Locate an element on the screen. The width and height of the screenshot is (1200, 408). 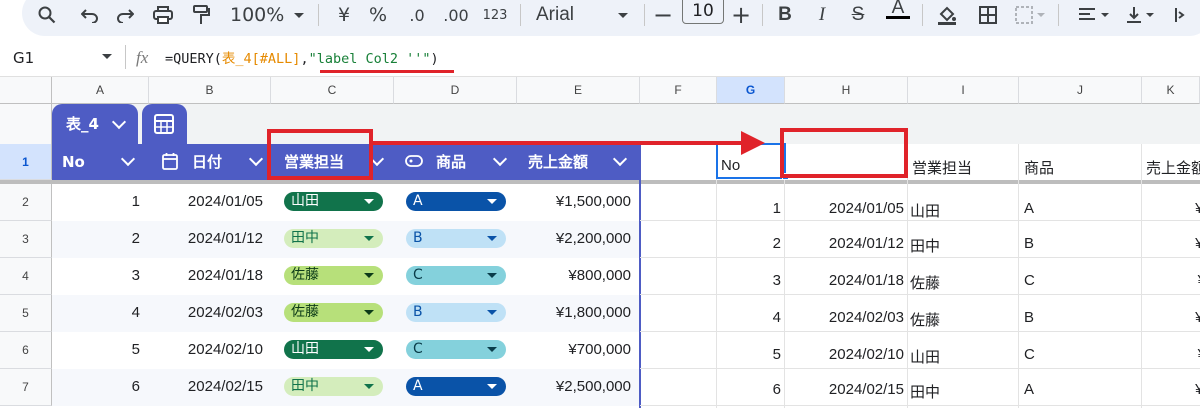
table-cell-no: 1 is located at coordinates (96, 201).